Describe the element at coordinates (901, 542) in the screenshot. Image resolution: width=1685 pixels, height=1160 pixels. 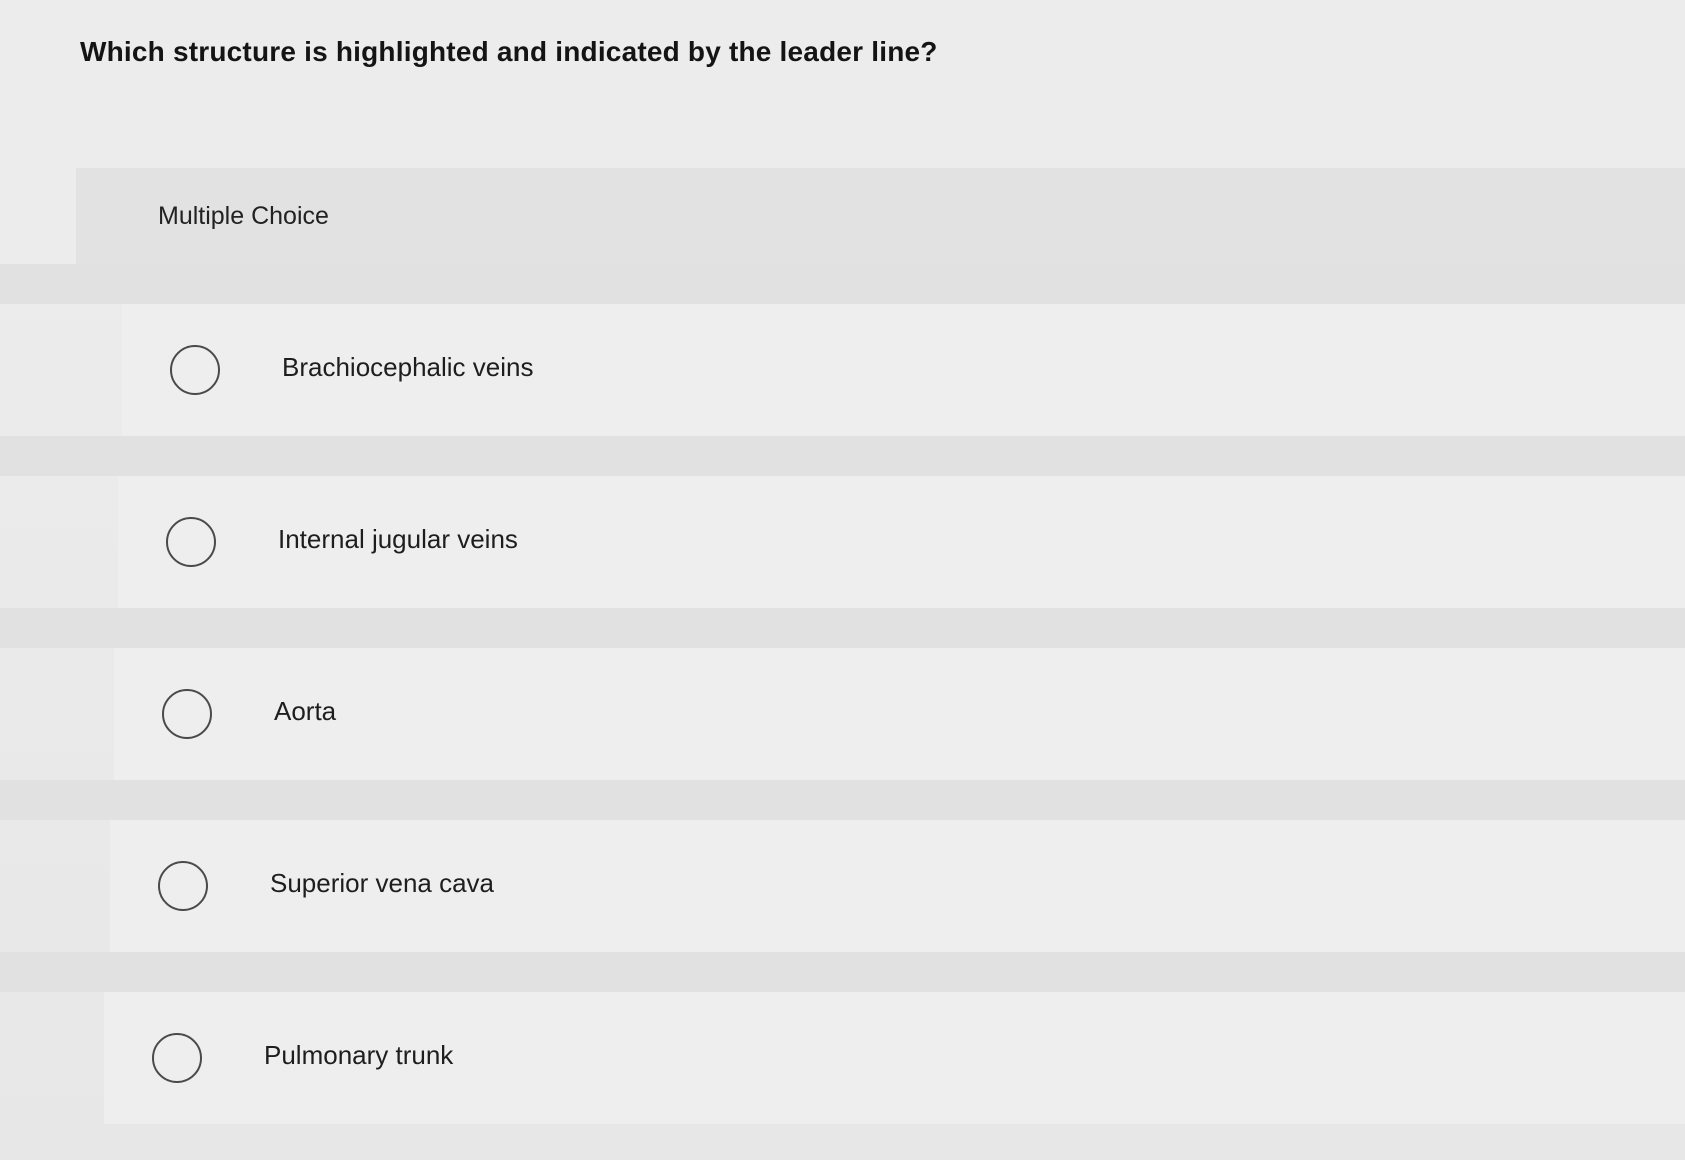
I see `answer-option-internal-jugular-veins: Internal jugular veins` at that location.